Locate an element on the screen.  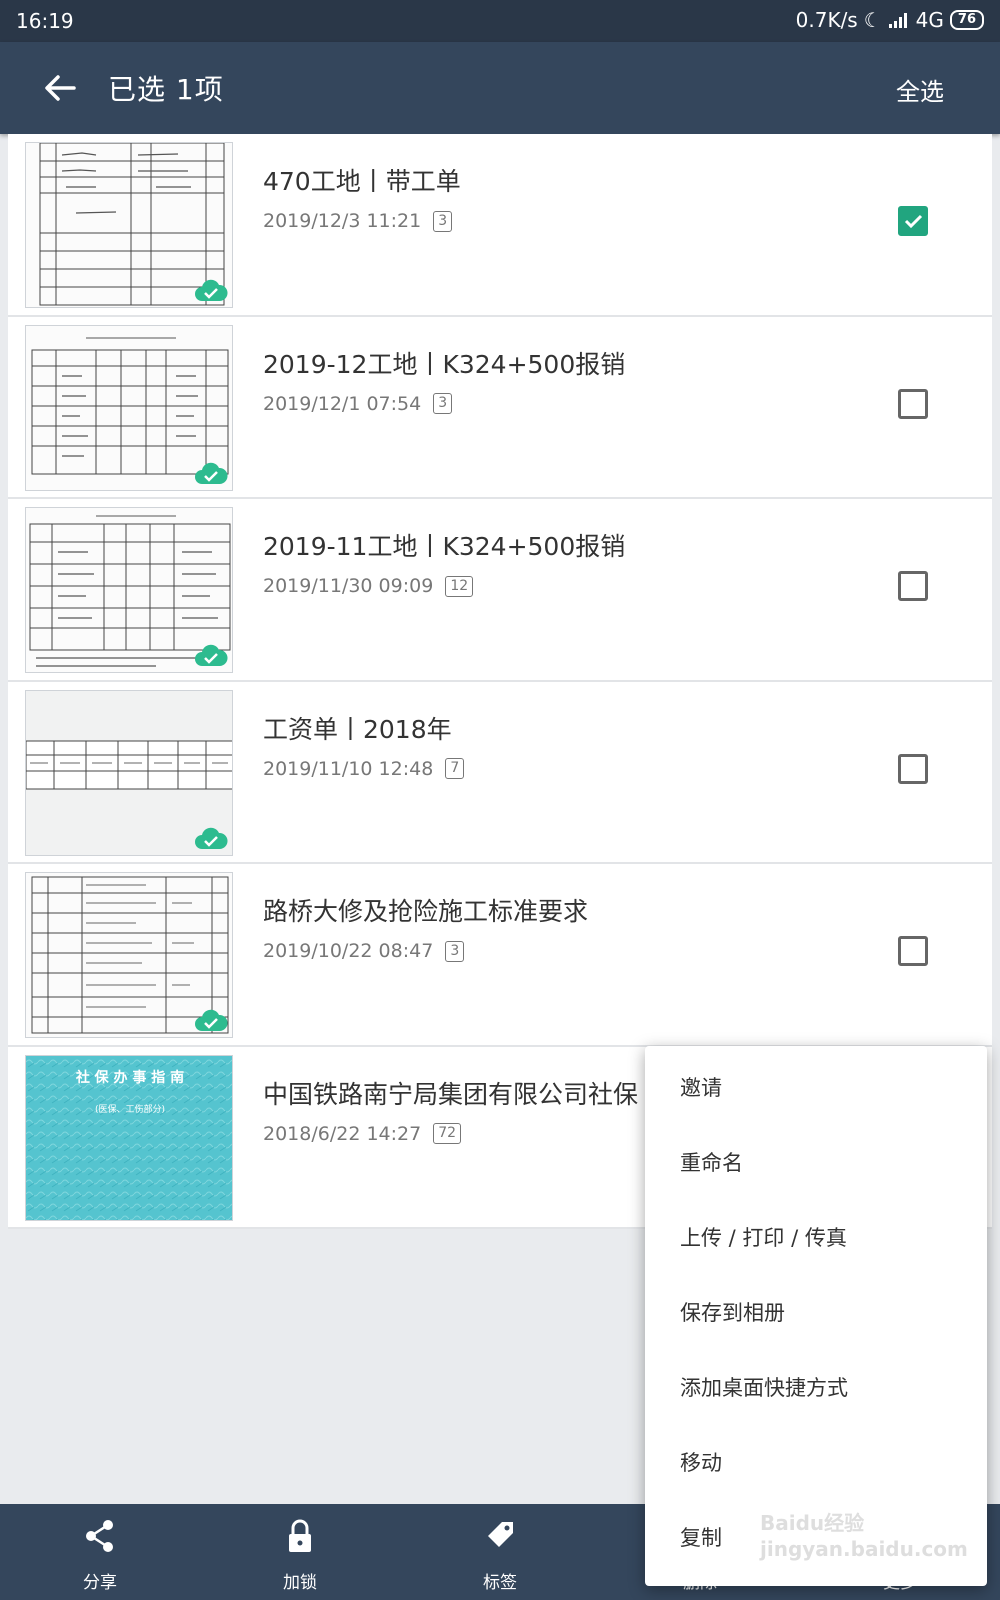
menu-item-move: 移动 is located at coordinates (816, 1470).